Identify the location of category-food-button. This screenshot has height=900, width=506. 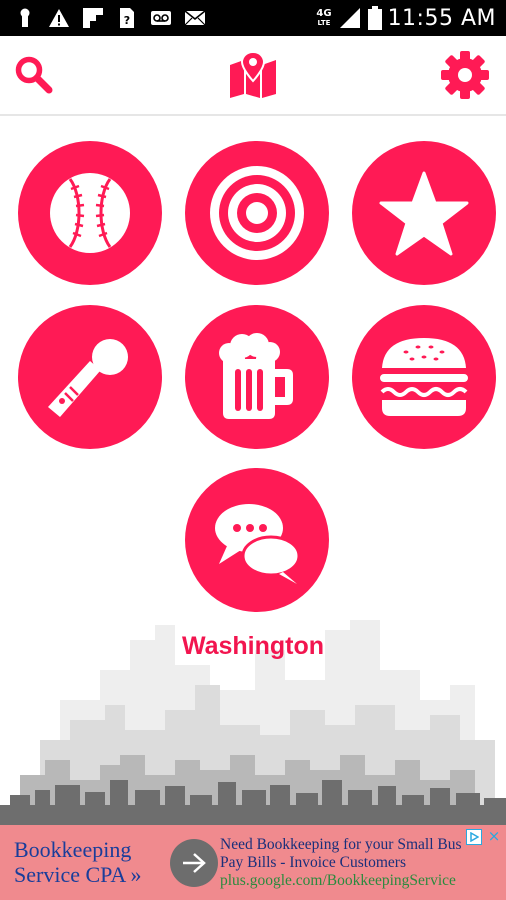
(424, 377).